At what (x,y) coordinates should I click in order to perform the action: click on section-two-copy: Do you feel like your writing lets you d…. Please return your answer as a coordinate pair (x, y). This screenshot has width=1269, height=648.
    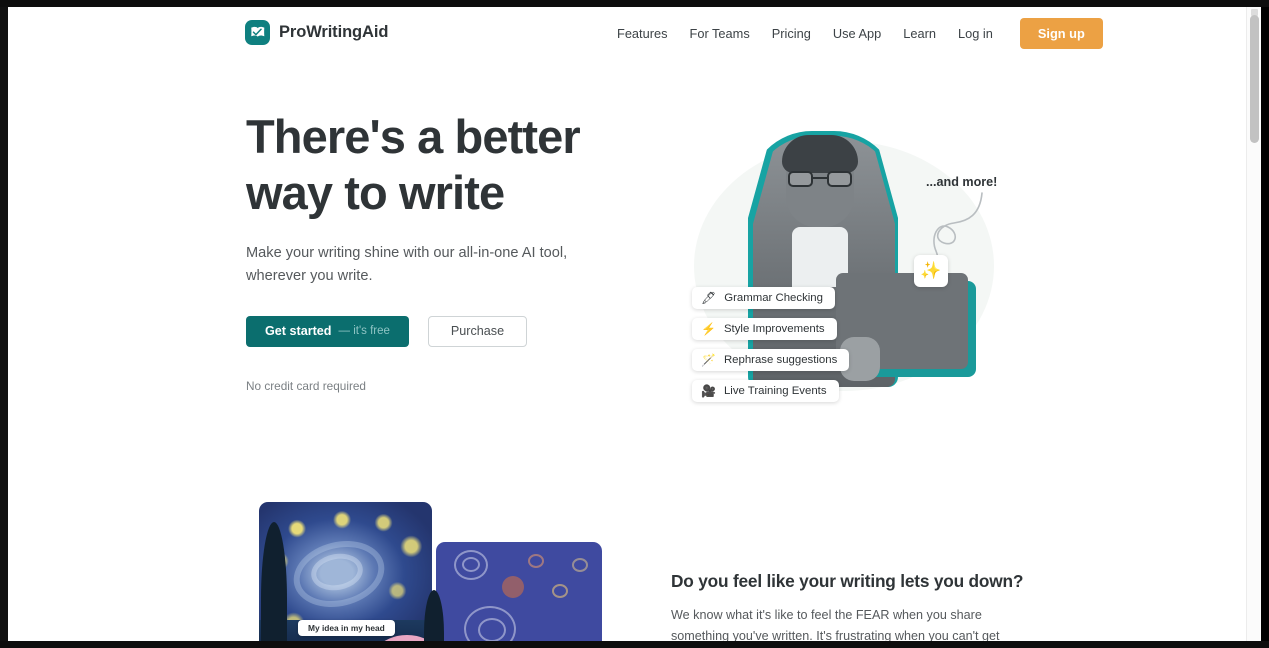
    Looking at the image, I should click on (847, 606).